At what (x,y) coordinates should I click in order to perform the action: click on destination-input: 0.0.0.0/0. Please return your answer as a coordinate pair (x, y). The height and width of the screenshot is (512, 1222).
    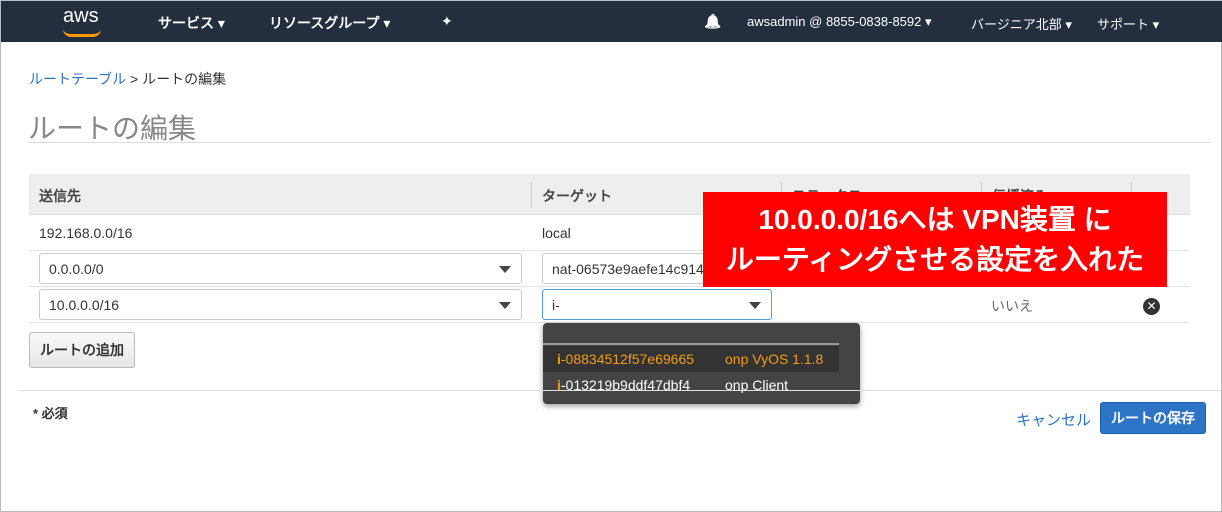
    Looking at the image, I should click on (280, 268).